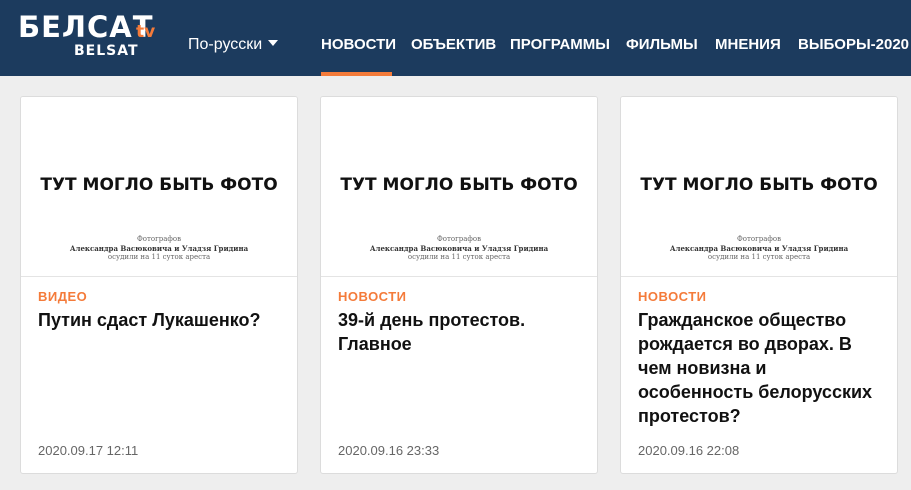 The image size is (911, 490). I want to click on card-category: ВИДЕО, so click(62, 297).